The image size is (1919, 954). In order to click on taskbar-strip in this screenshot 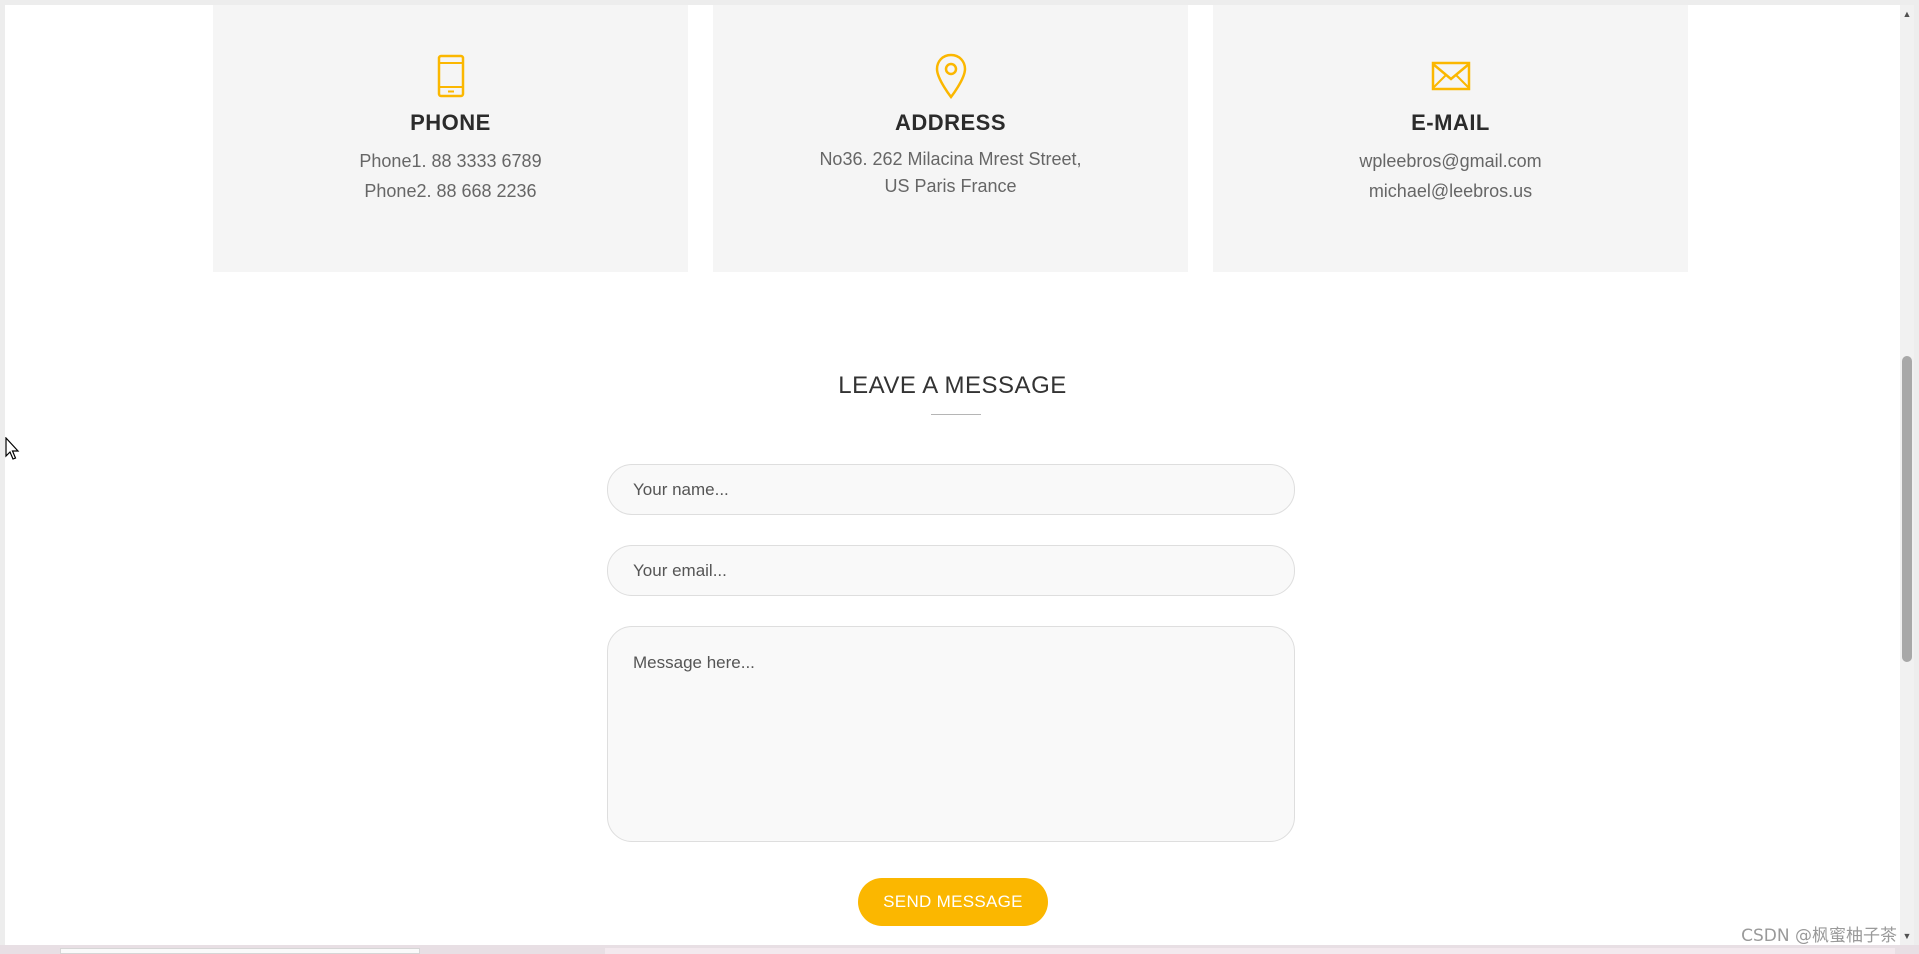, I will do `click(959, 949)`.